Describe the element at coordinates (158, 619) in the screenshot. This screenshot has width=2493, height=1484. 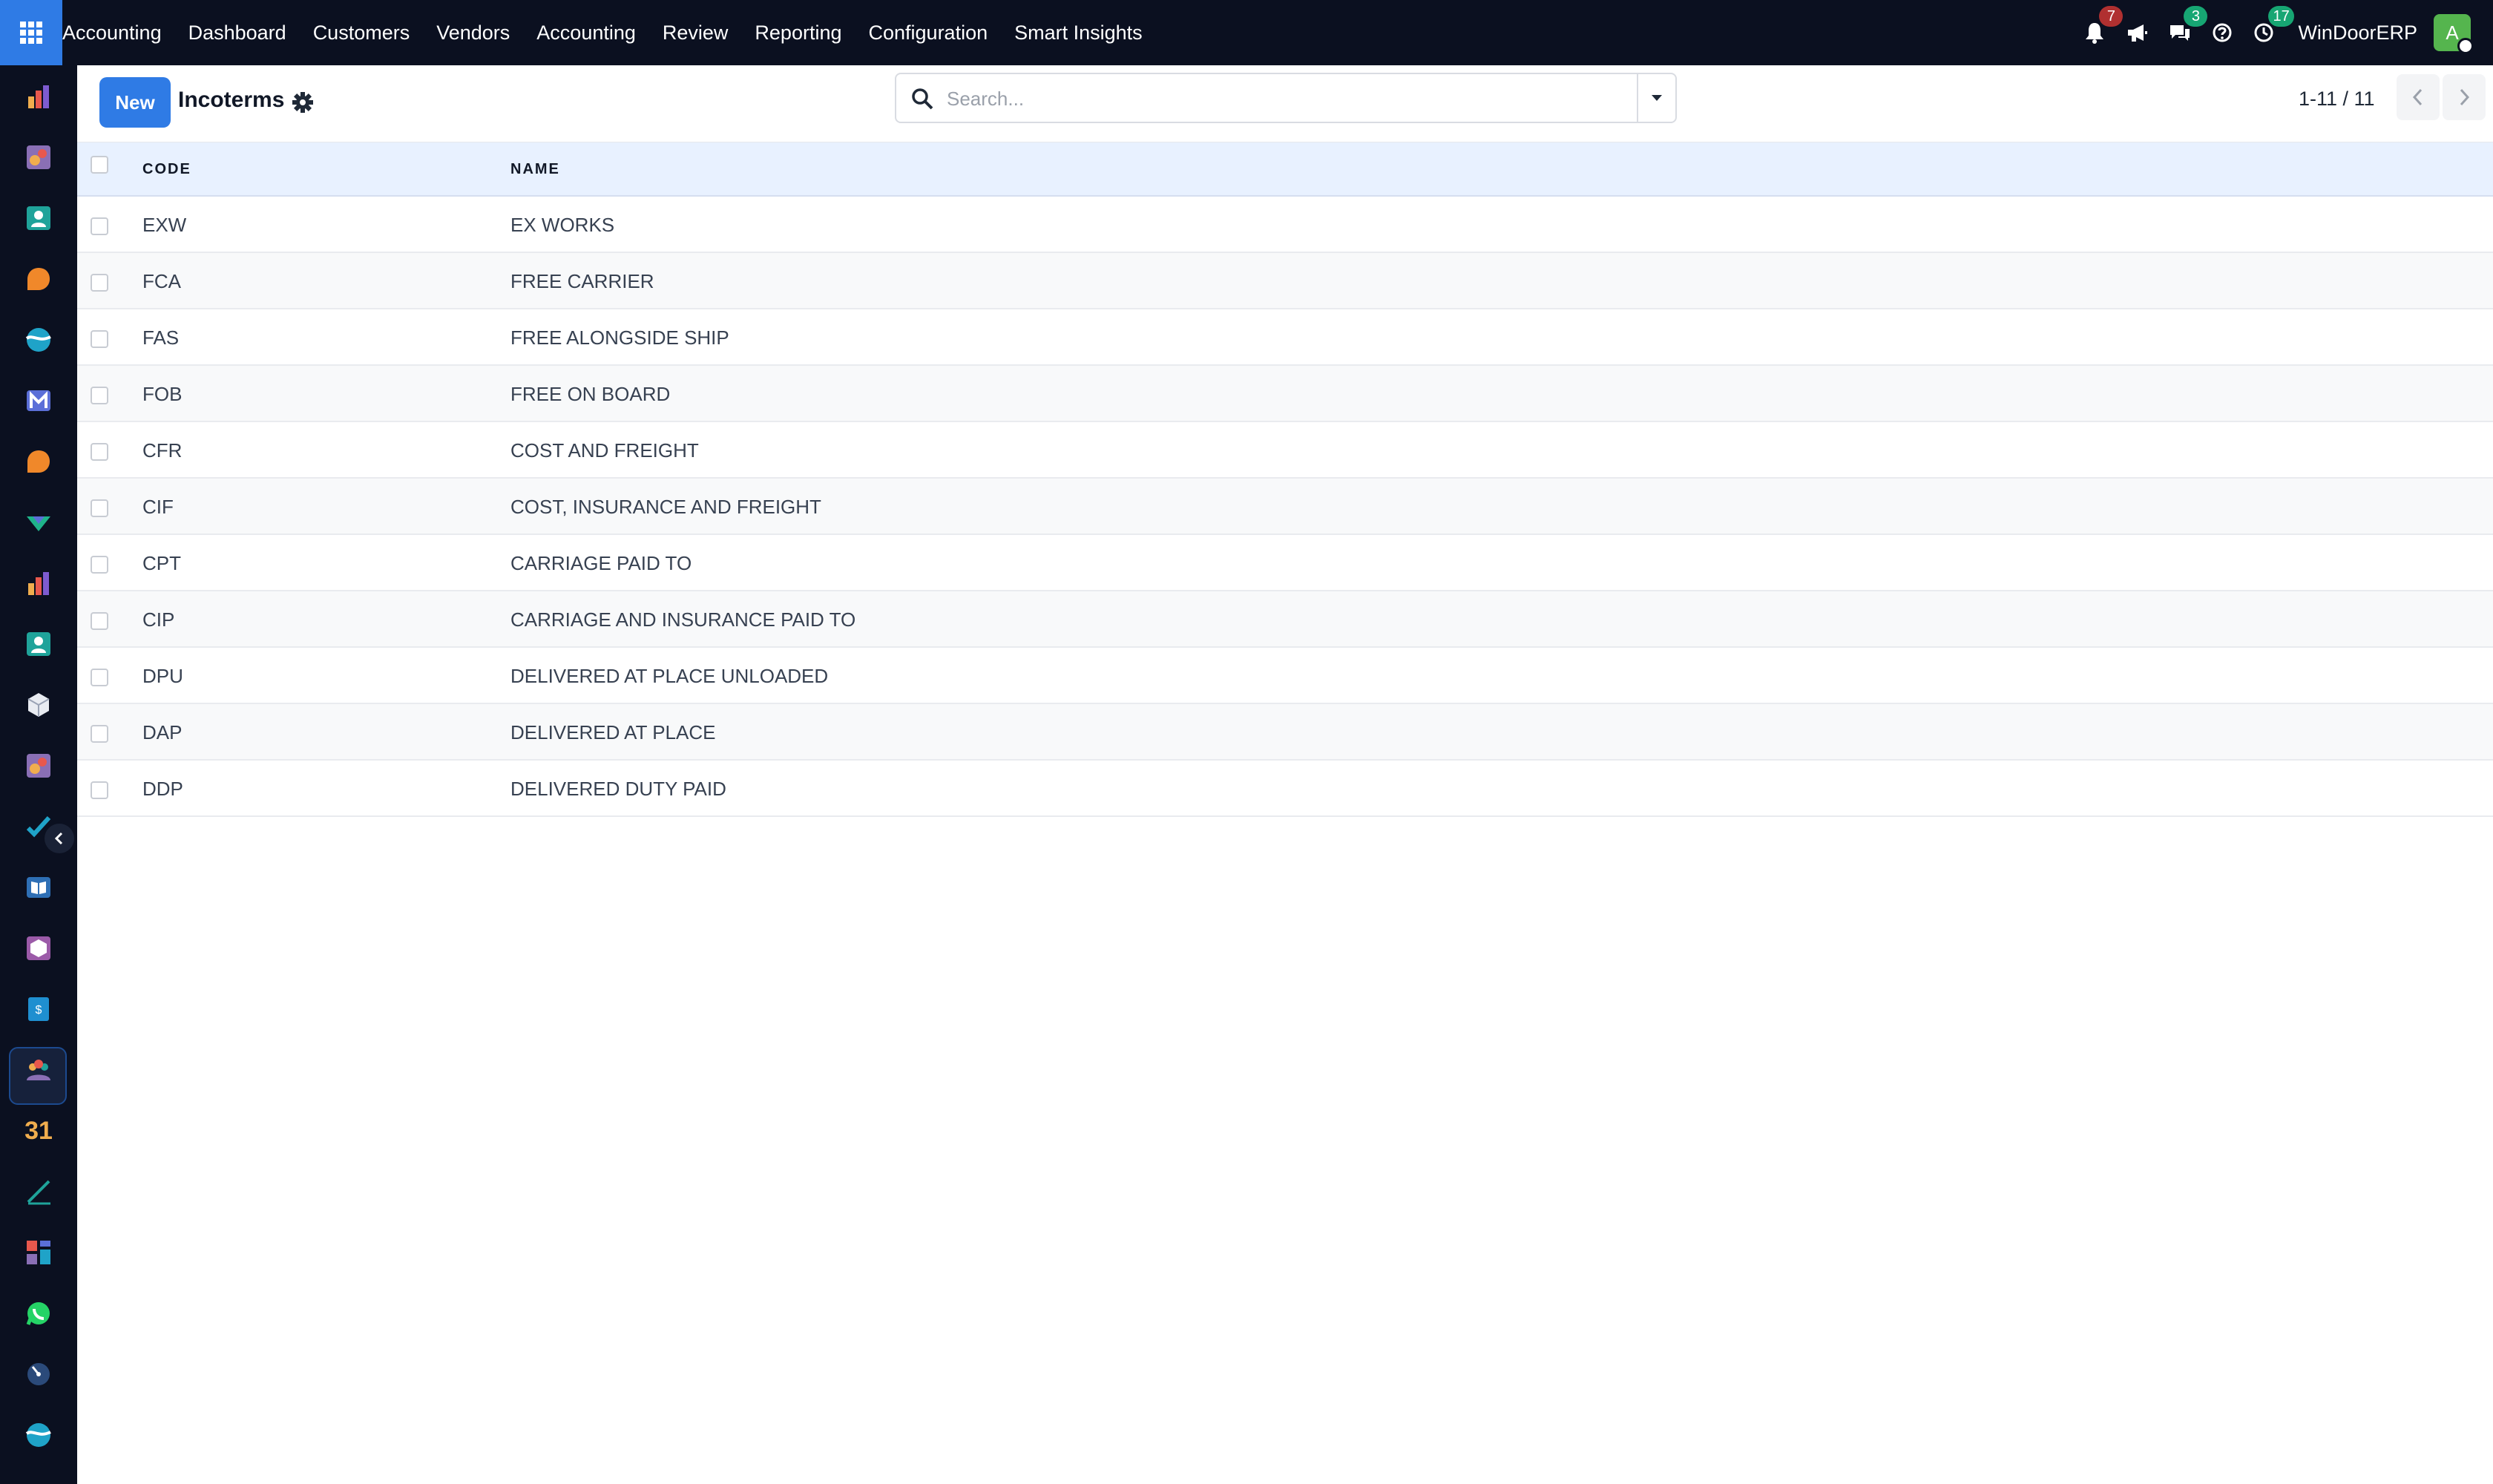
I see `cell-code: CIP` at that location.